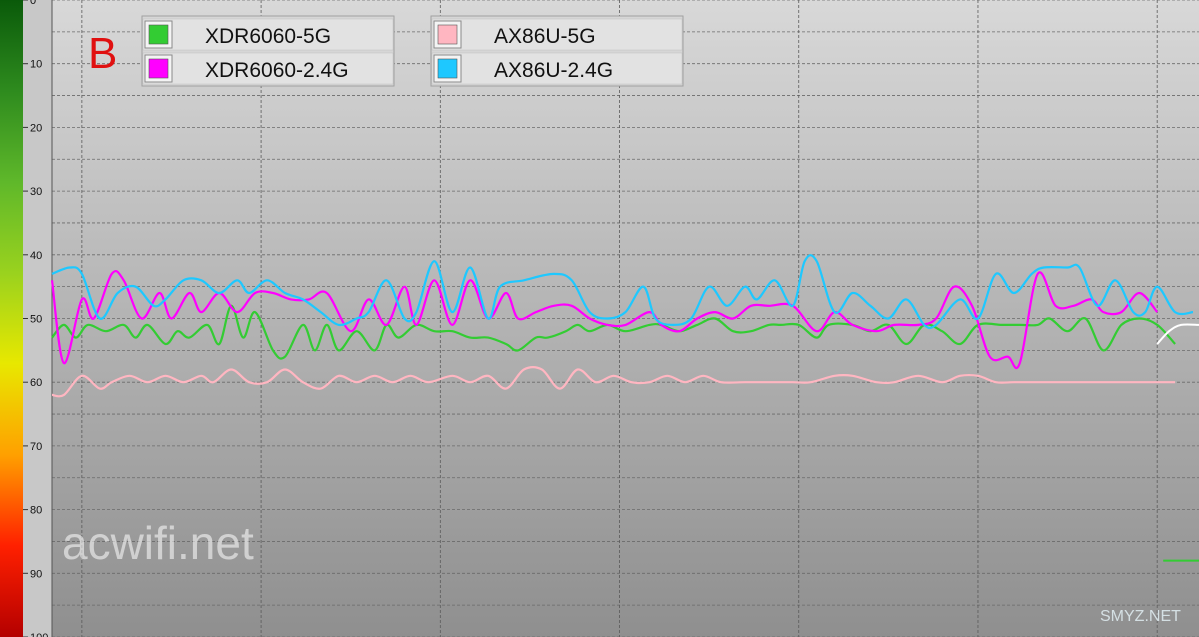 This screenshot has height=637, width=1199. What do you see at coordinates (36, 511) in the screenshot?
I see `y-tick-label: 80` at bounding box center [36, 511].